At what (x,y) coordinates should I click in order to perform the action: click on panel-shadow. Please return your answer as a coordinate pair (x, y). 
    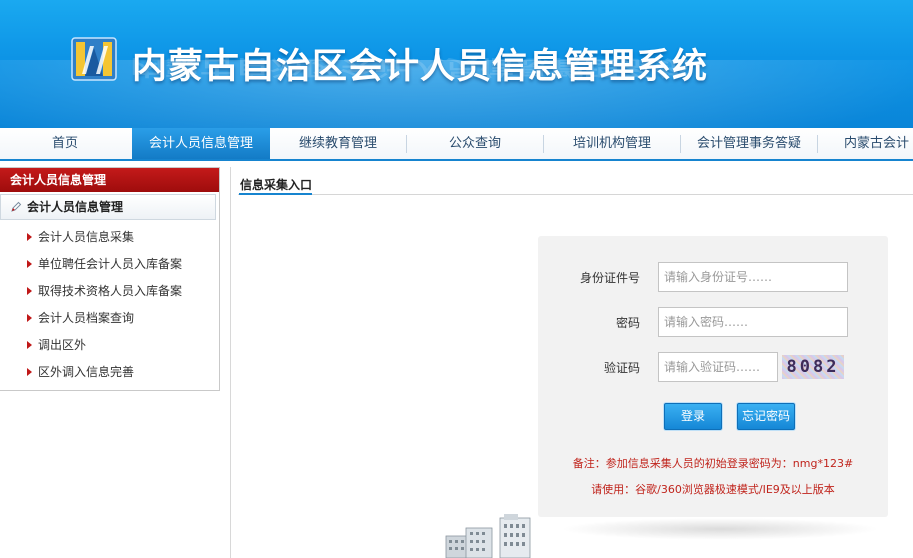
    Looking at the image, I should click on (720, 529).